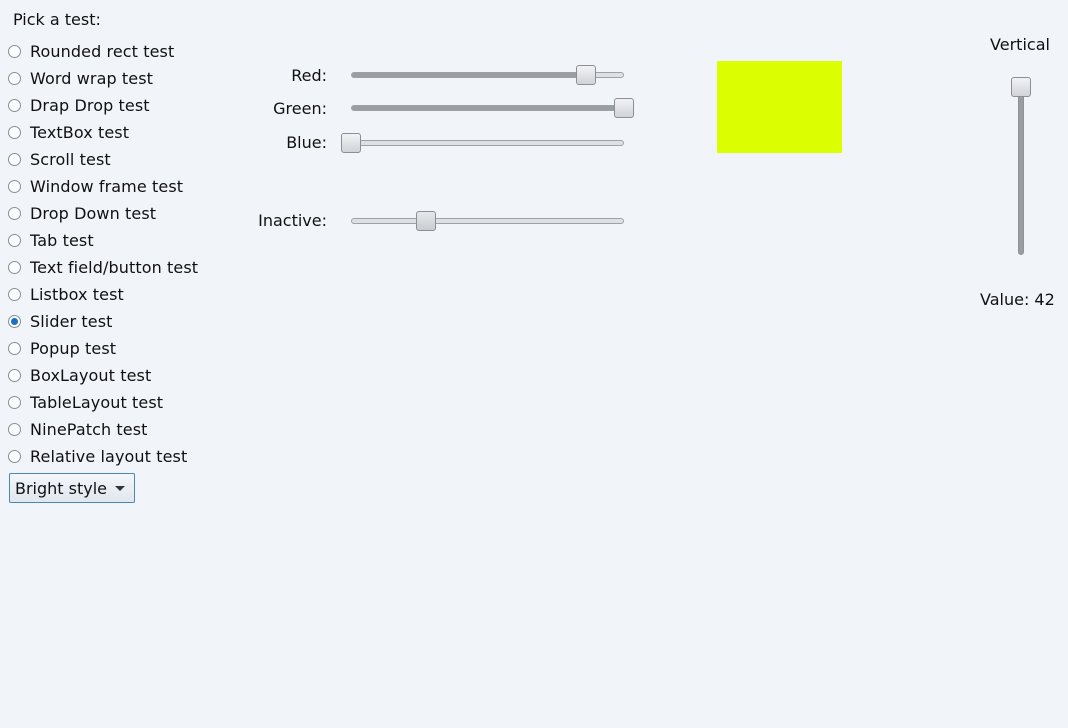  Describe the element at coordinates (62, 240) in the screenshot. I see `test-radio-label: Tab test` at that location.